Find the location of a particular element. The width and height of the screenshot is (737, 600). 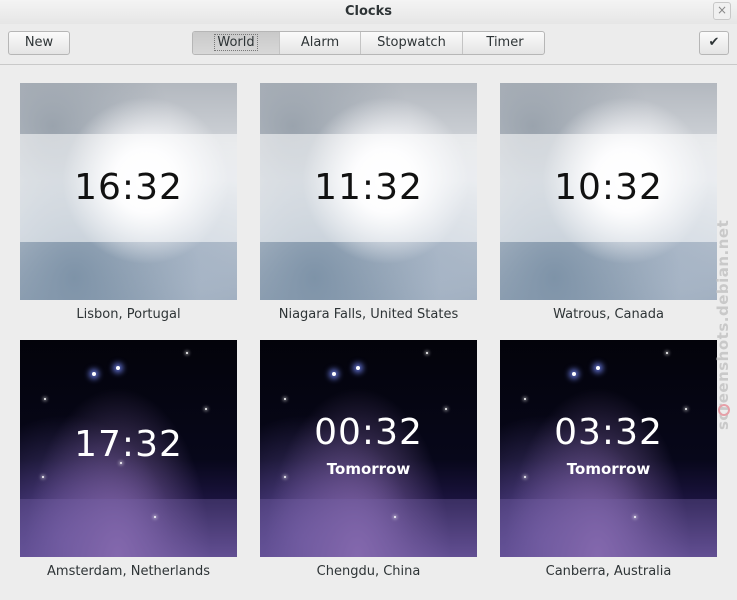

clock-tile-chengdu: 00:32 Tomorrow is located at coordinates (368, 448).